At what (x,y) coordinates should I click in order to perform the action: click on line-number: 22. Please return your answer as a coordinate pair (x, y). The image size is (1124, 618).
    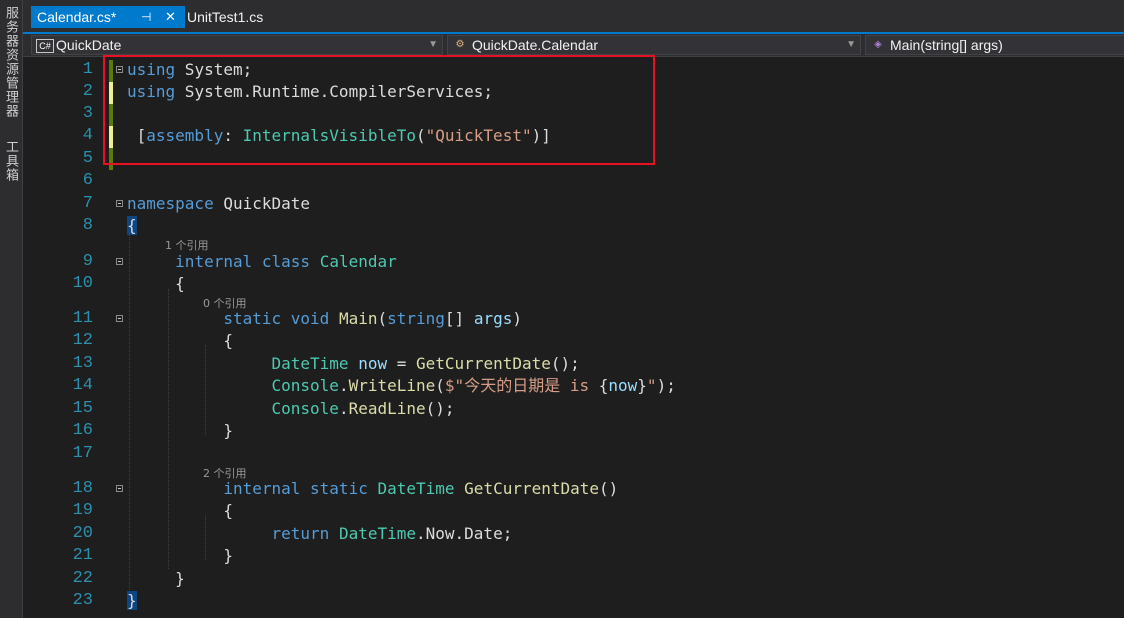
    Looking at the image, I should click on (82, 578).